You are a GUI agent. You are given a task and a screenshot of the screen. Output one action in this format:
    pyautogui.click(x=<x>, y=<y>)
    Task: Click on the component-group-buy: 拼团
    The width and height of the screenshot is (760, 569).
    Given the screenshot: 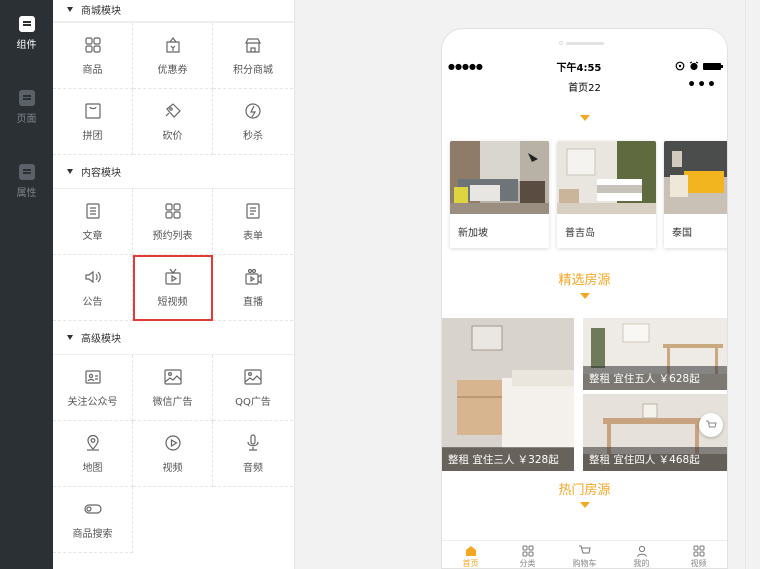 What is the action you would take?
    pyautogui.click(x=93, y=122)
    